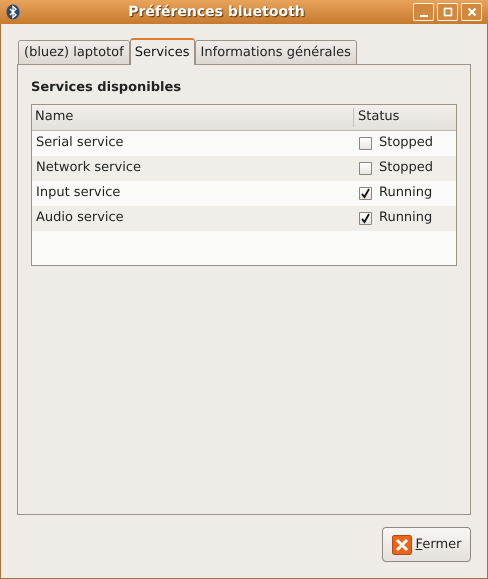  I want to click on bluetooth-icon, so click(13, 12).